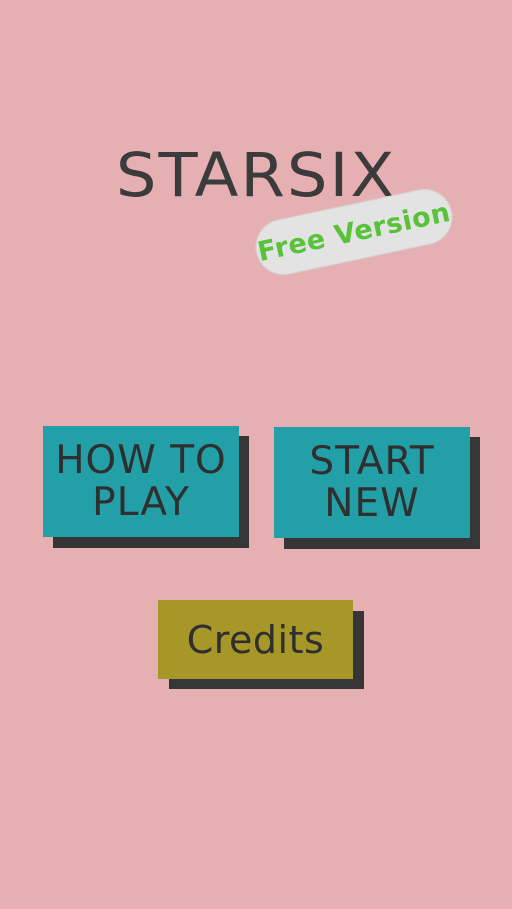 Image resolution: width=512 pixels, height=909 pixels. I want to click on button-face: START NEW, so click(372, 482).